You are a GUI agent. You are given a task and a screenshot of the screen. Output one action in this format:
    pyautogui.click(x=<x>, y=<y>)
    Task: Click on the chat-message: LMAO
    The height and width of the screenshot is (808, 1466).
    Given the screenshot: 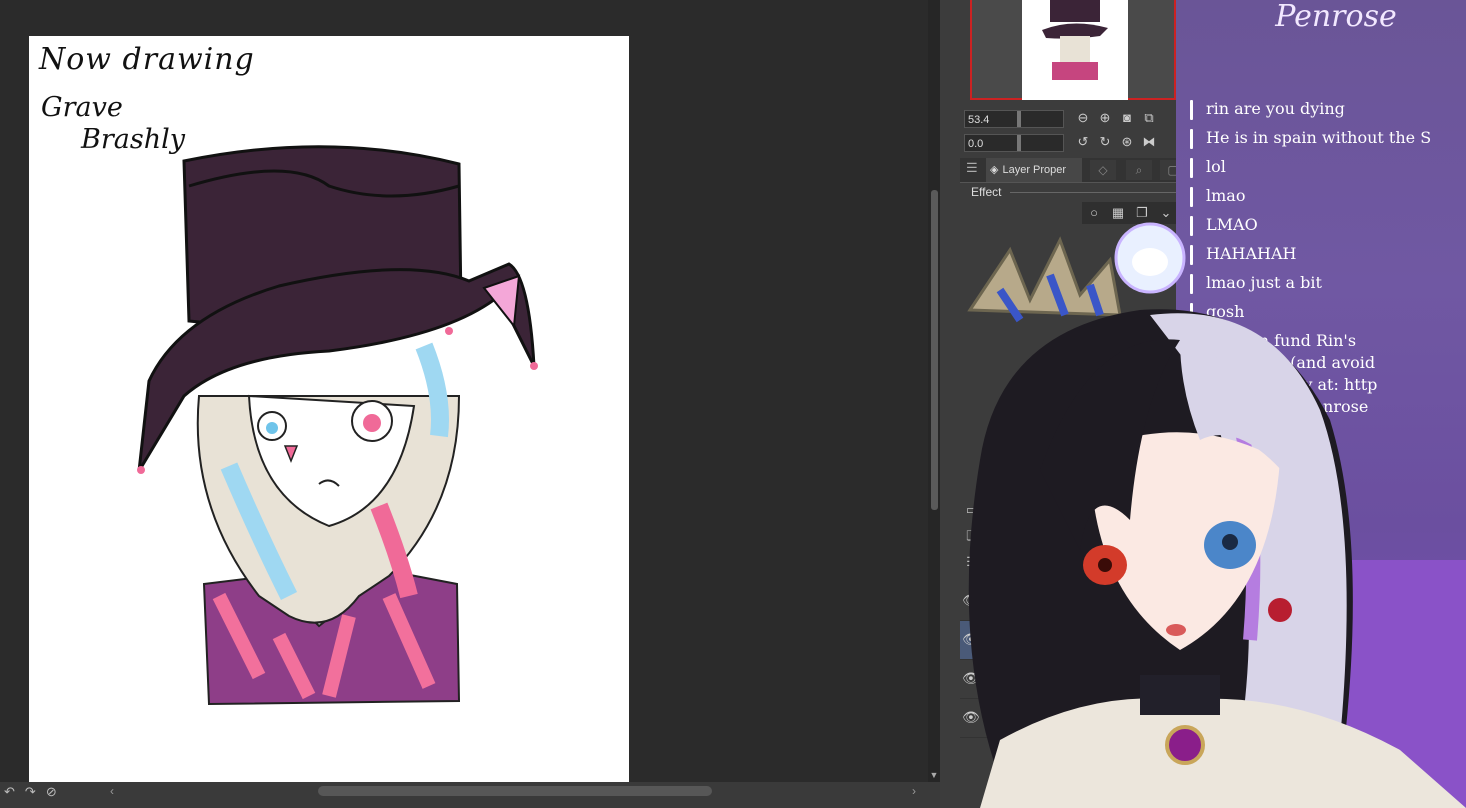 What is the action you would take?
    pyautogui.click(x=1328, y=226)
    